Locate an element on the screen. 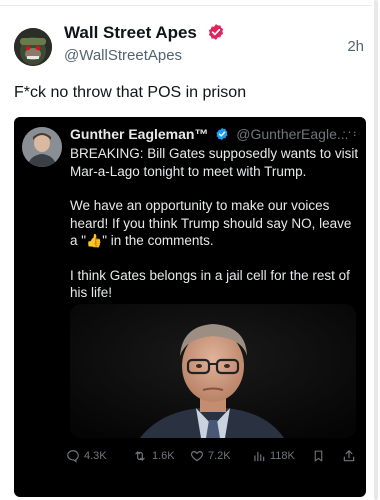 The image size is (380, 500). repost-count: 1.6K is located at coordinates (163, 456).